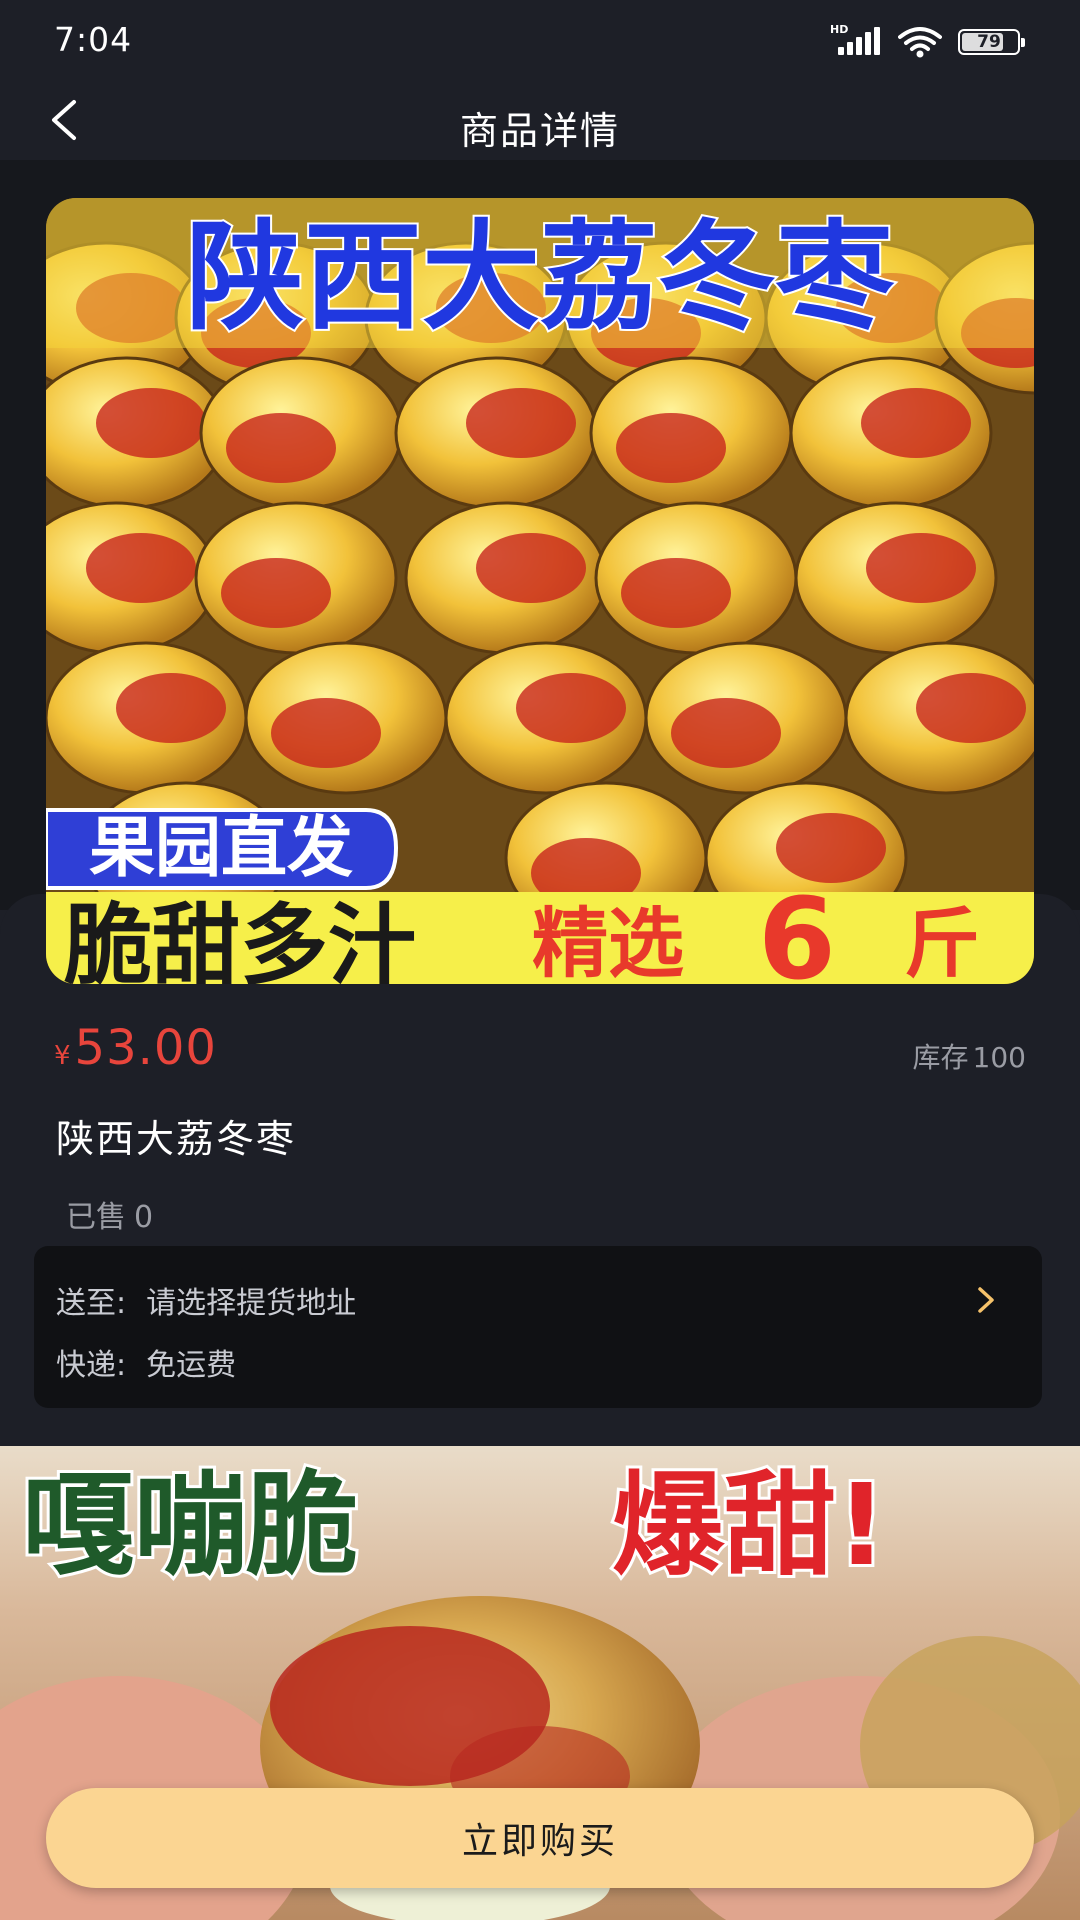 Image resolution: width=1080 pixels, height=1920 pixels. I want to click on detail-text-right: 爆甜!, so click(749, 1526).